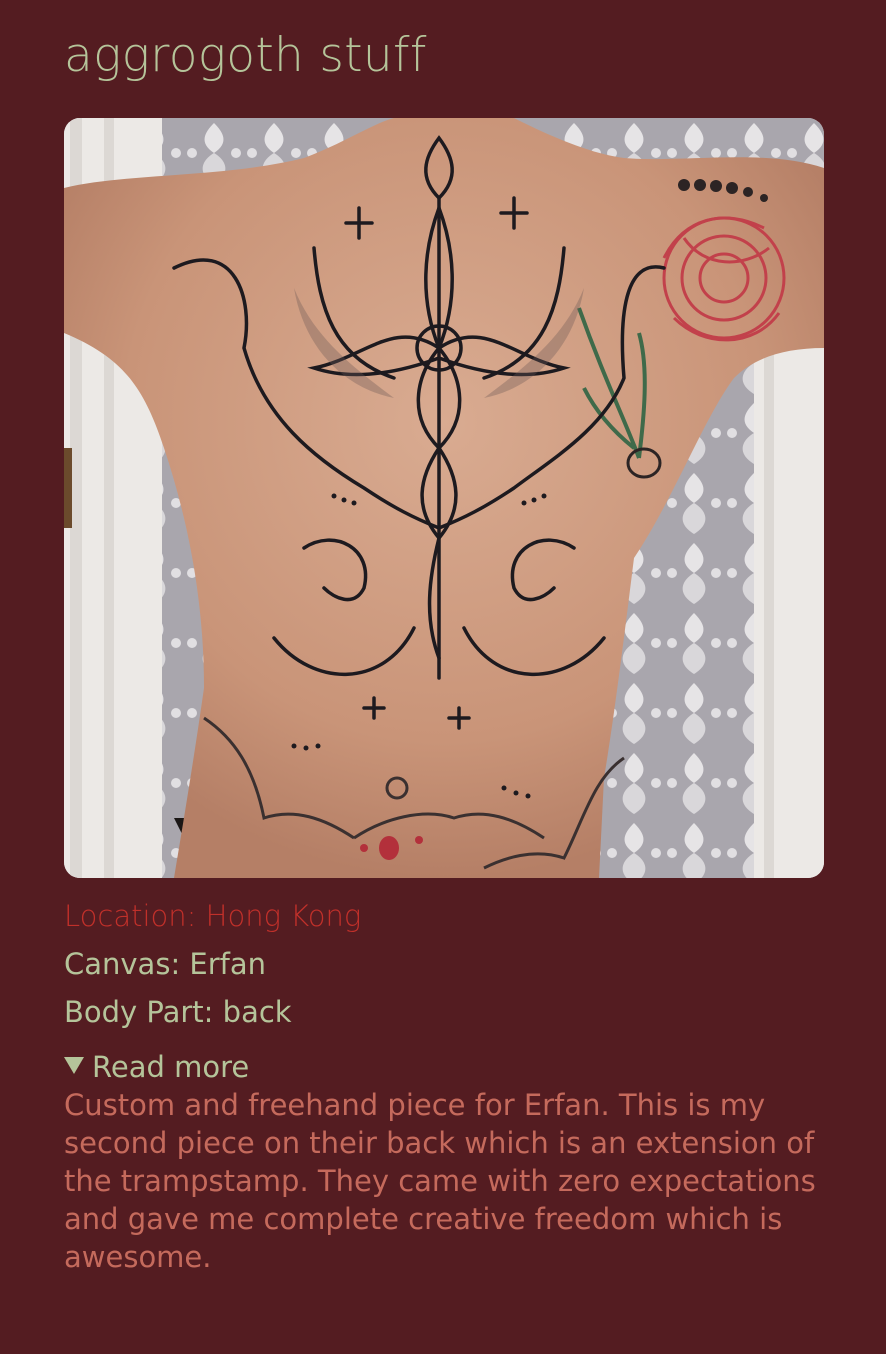 The image size is (886, 1354). What do you see at coordinates (171, 1067) in the screenshot?
I see `read-more-label: Read more` at bounding box center [171, 1067].